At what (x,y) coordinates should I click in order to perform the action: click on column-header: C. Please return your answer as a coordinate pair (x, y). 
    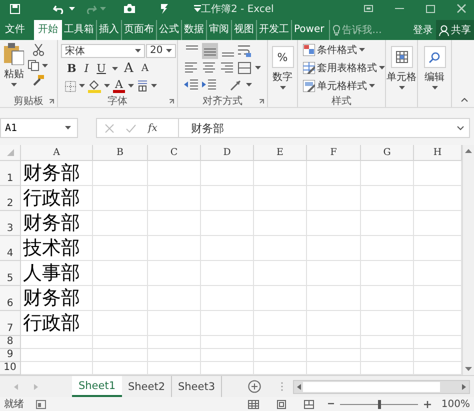
    Looking at the image, I should click on (174, 153).